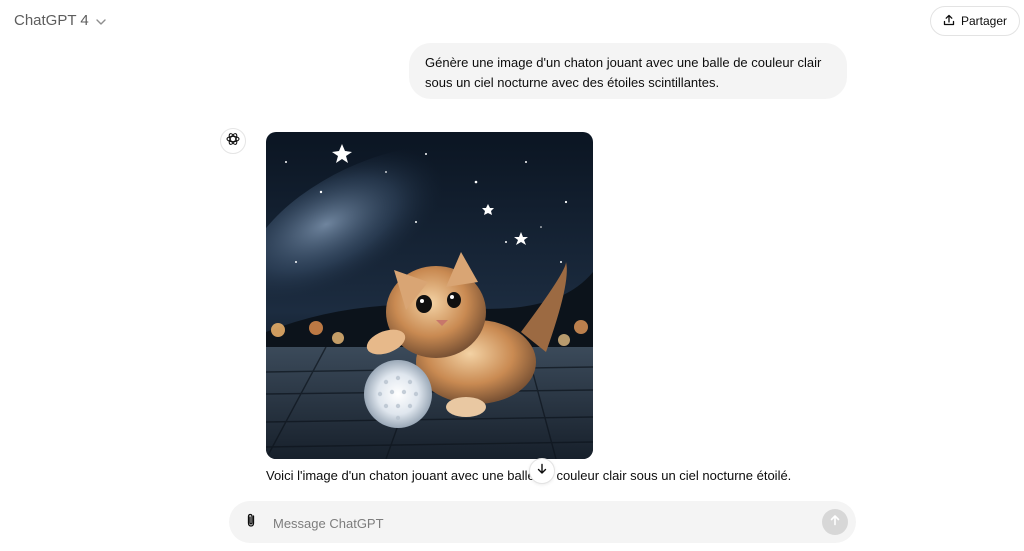  I want to click on paperclip-icon, so click(251, 522).